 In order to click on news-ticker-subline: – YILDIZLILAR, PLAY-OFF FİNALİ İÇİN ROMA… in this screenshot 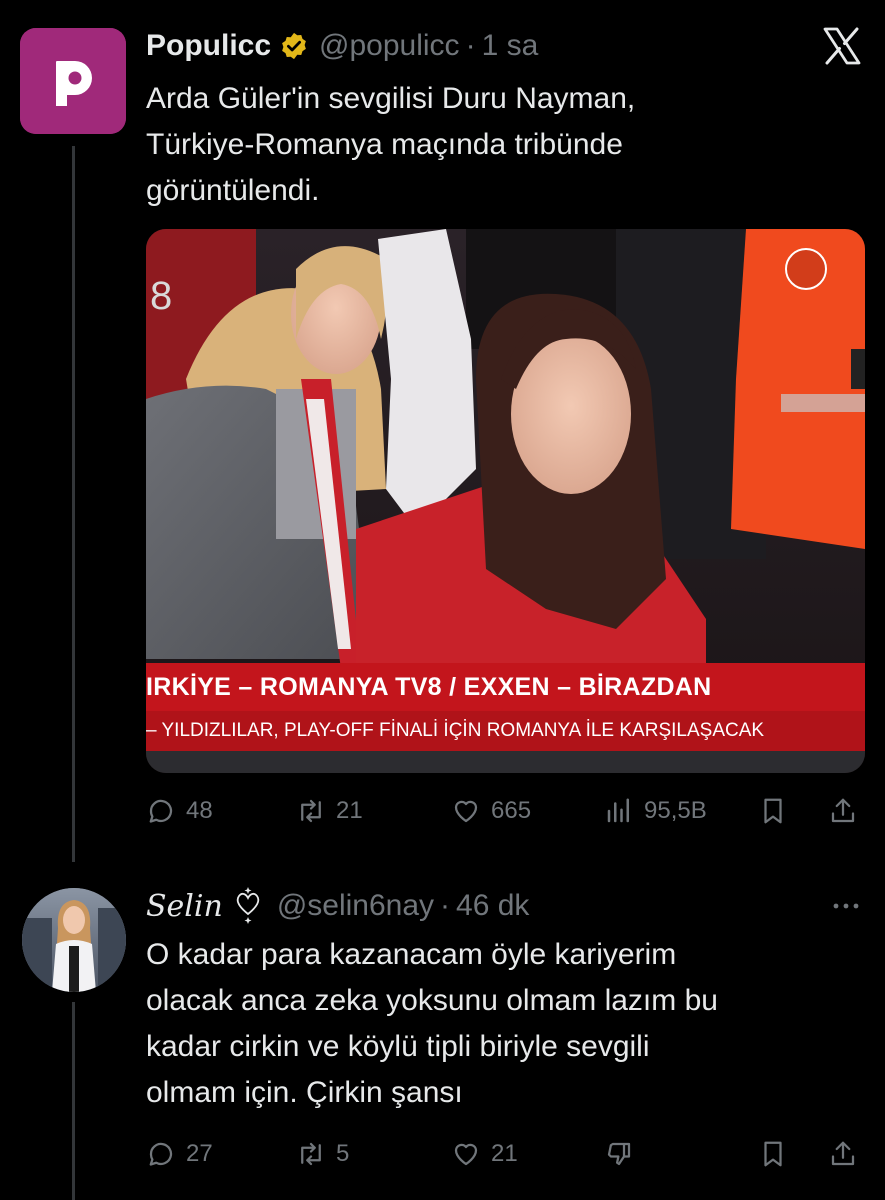, I will do `click(505, 731)`.